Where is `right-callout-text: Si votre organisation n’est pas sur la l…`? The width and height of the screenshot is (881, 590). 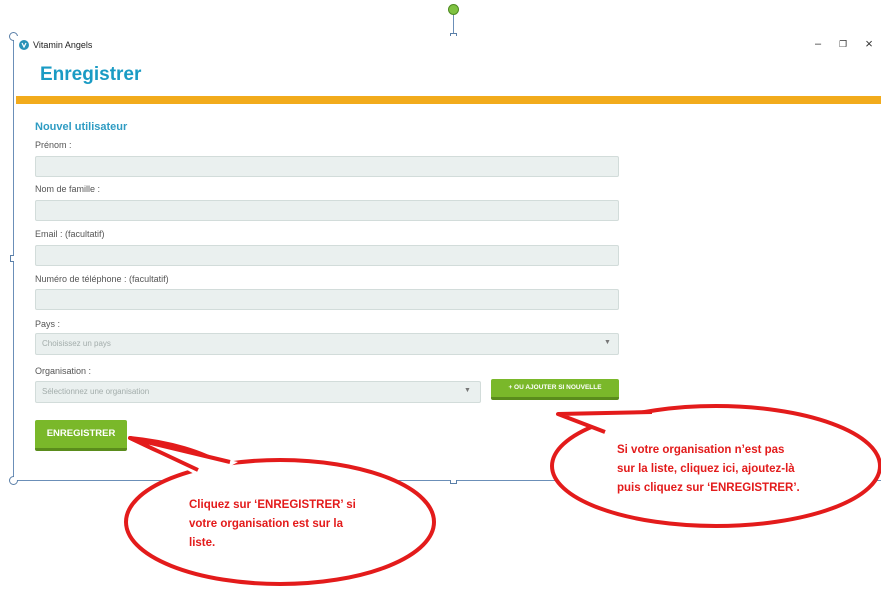 right-callout-text: Si votre organisation n’est pas sur la l… is located at coordinates (708, 469).